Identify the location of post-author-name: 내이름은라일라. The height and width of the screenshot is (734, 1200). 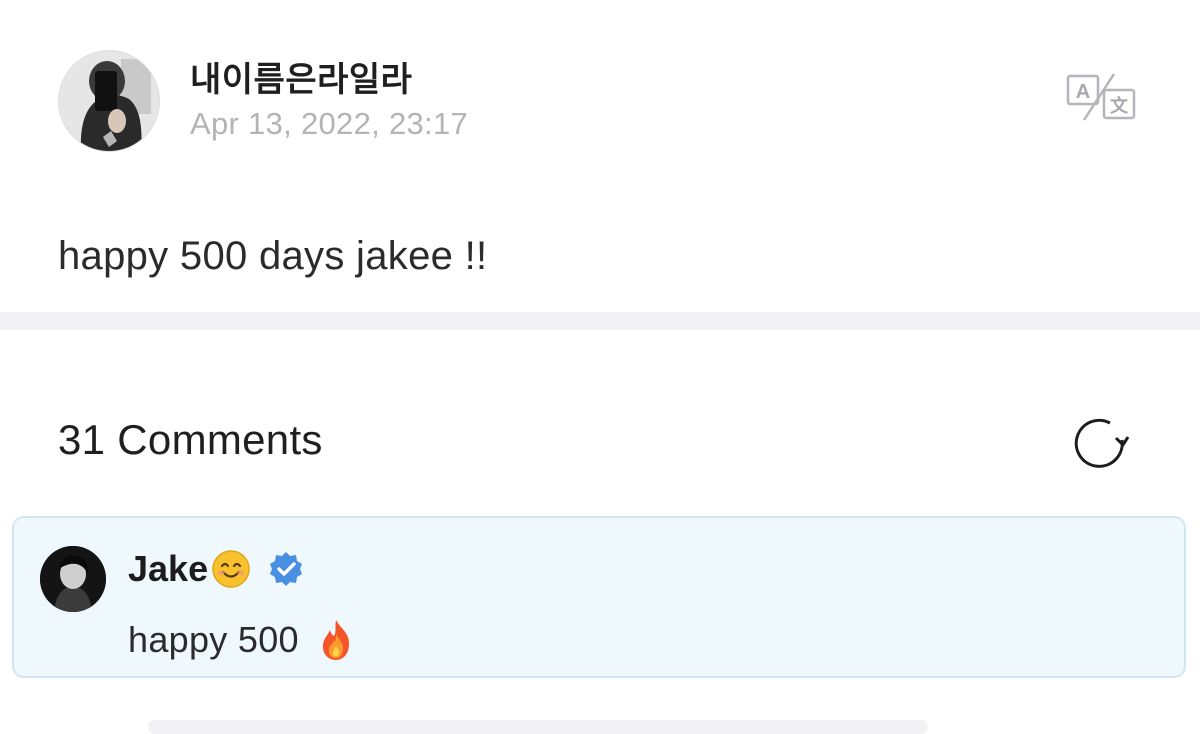
(301, 76).